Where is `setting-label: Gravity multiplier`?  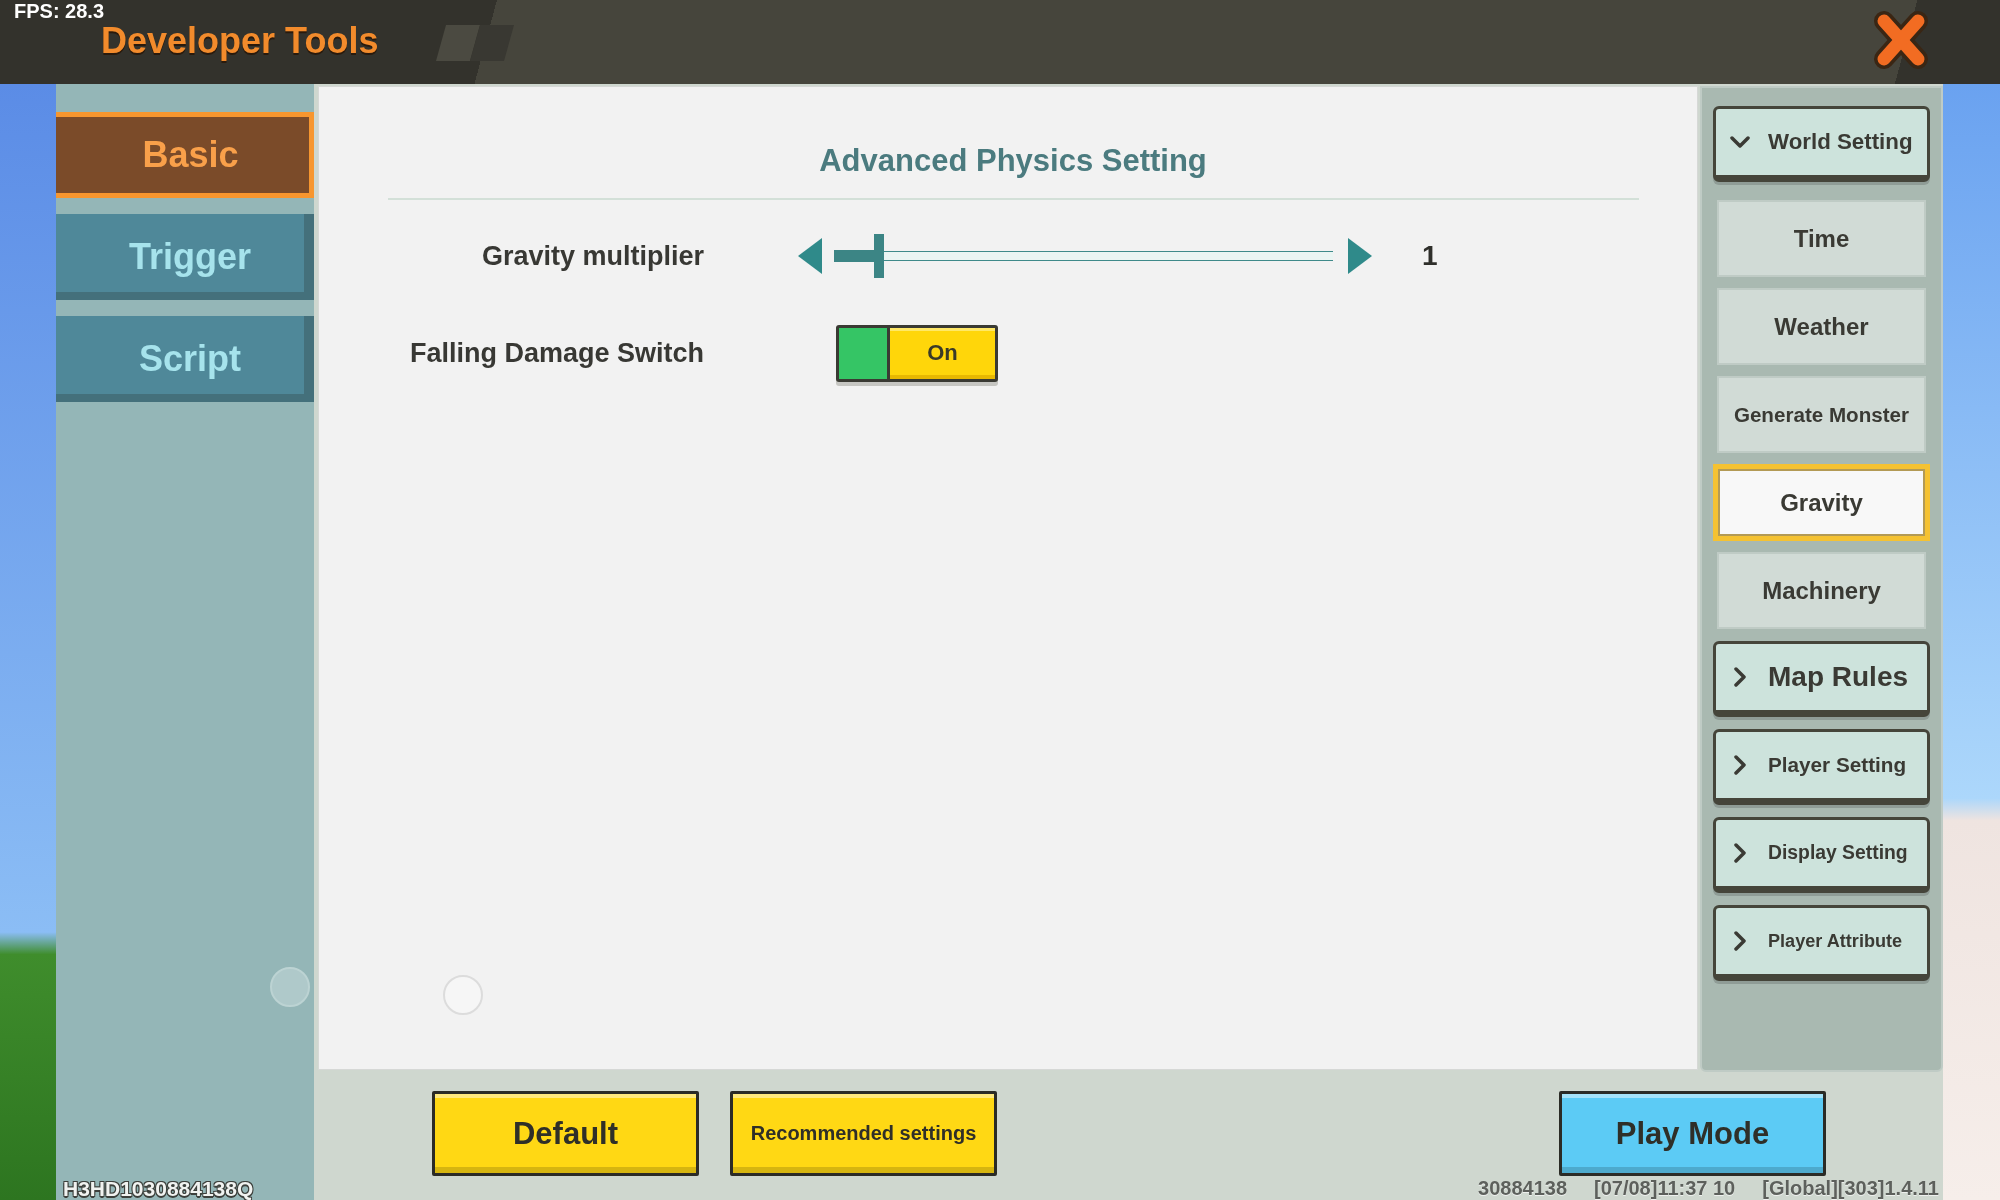
setting-label: Gravity multiplier is located at coordinates (592, 256).